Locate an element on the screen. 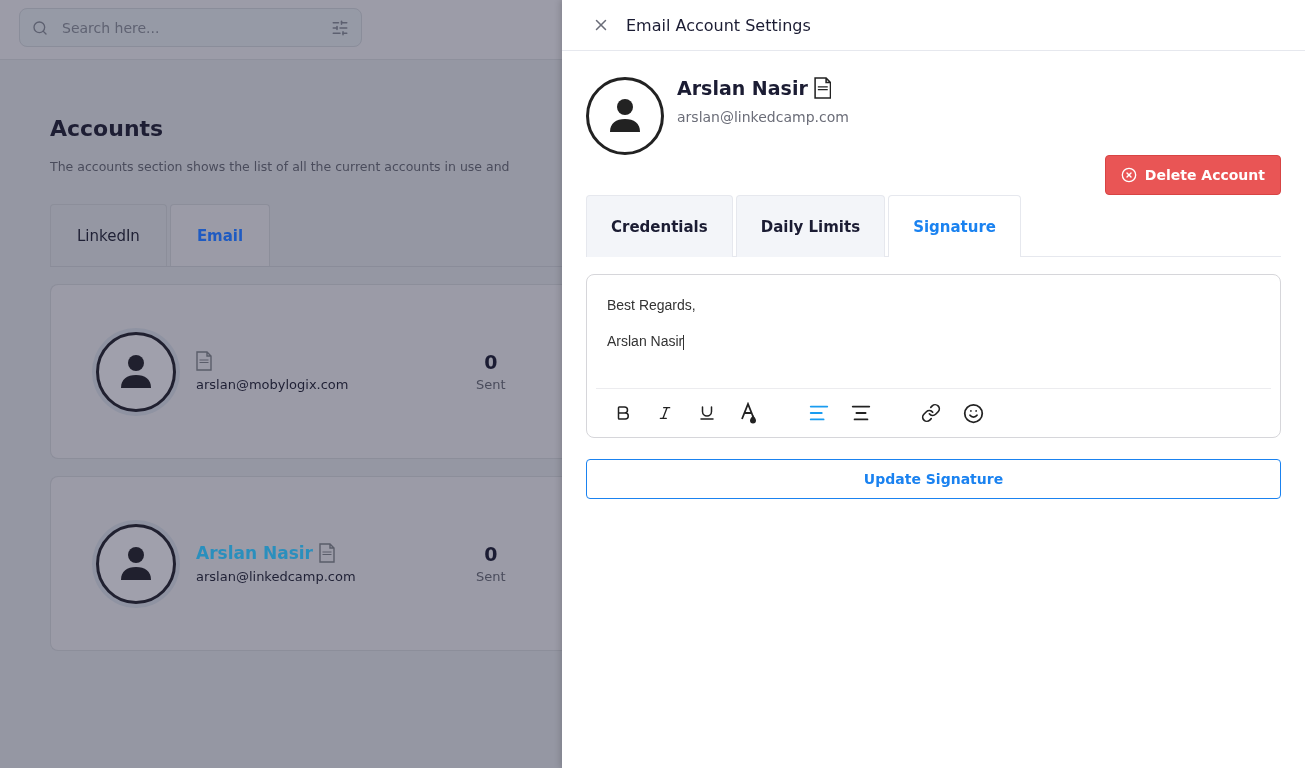 This screenshot has width=1305, height=768. account-card: arslan@mobylogix.com 0 Sent is located at coordinates (306, 371).